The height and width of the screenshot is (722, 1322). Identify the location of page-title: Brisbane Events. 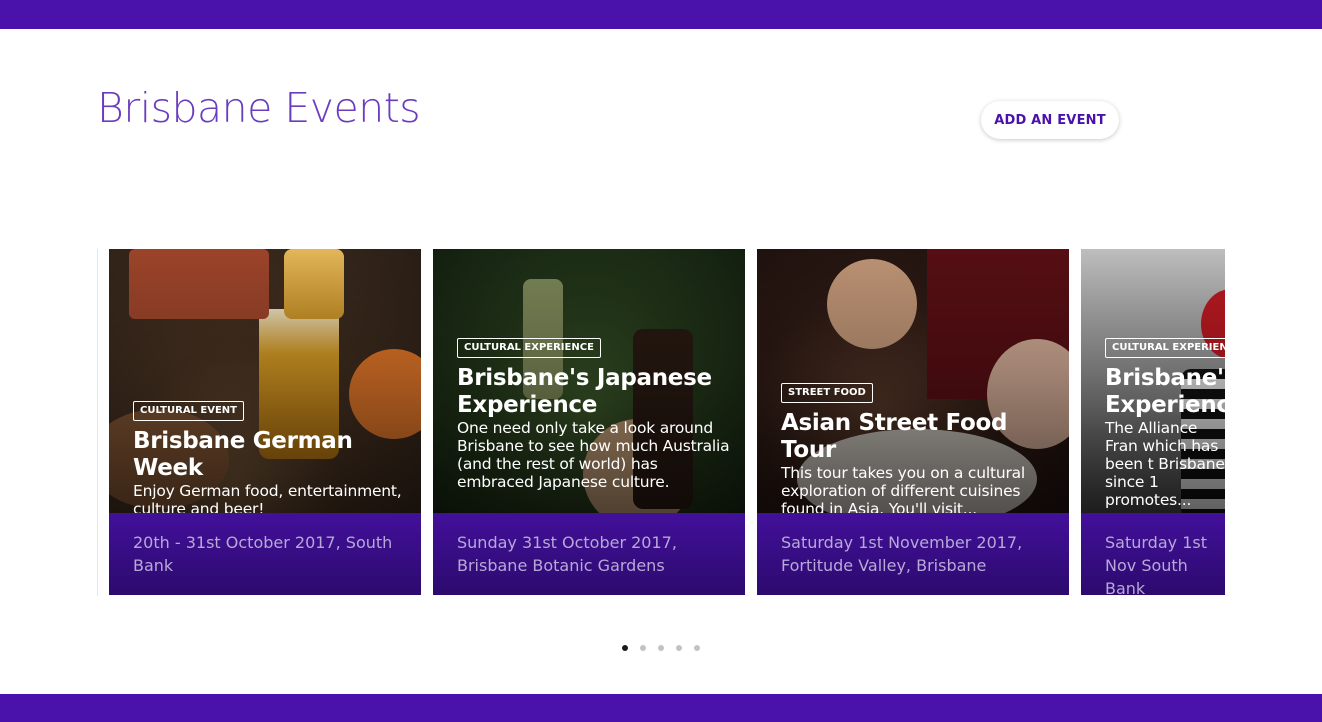
(259, 108).